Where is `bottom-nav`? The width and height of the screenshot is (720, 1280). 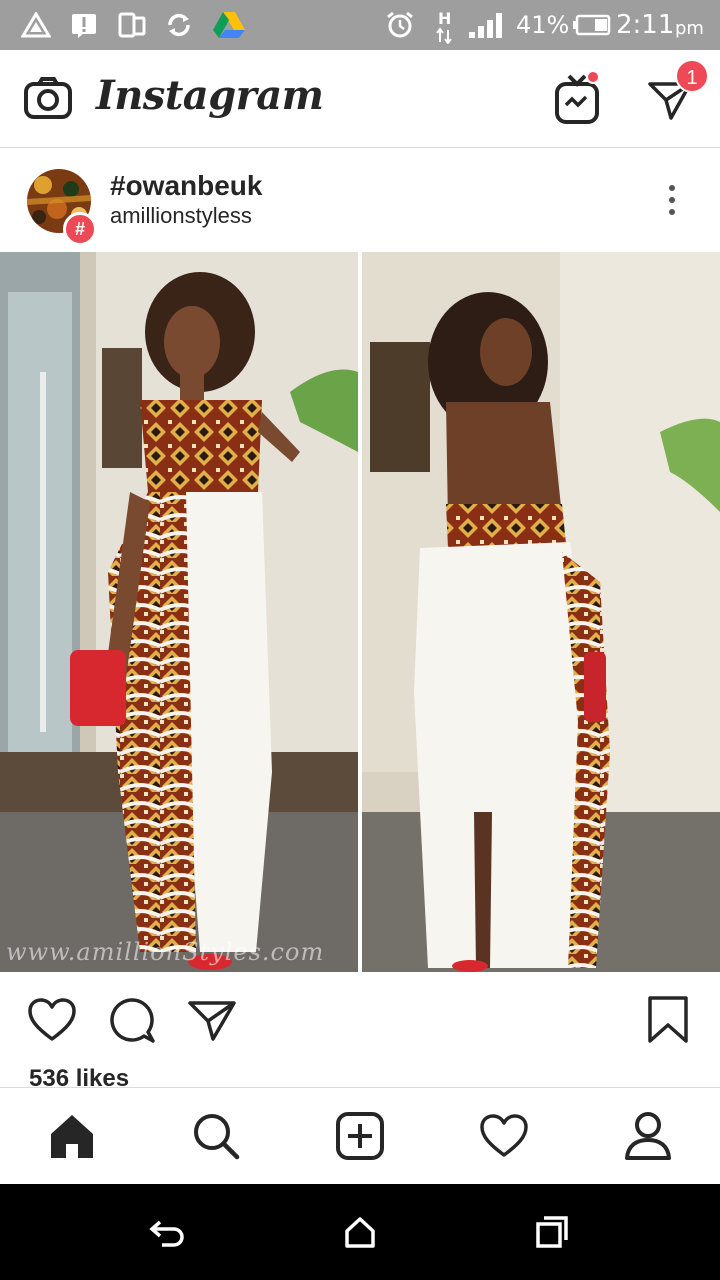 bottom-nav is located at coordinates (360, 1135).